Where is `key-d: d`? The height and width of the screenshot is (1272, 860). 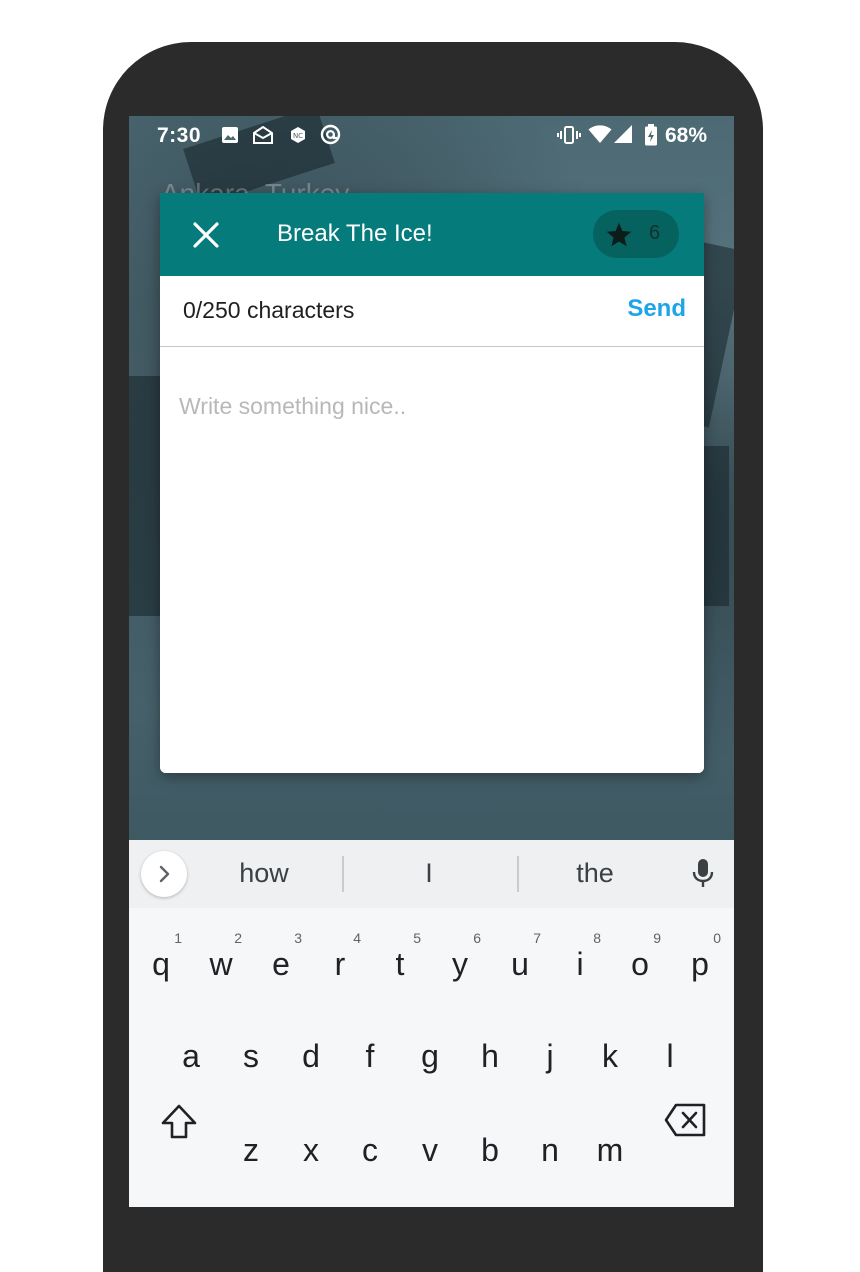
key-d: d is located at coordinates (311, 1056).